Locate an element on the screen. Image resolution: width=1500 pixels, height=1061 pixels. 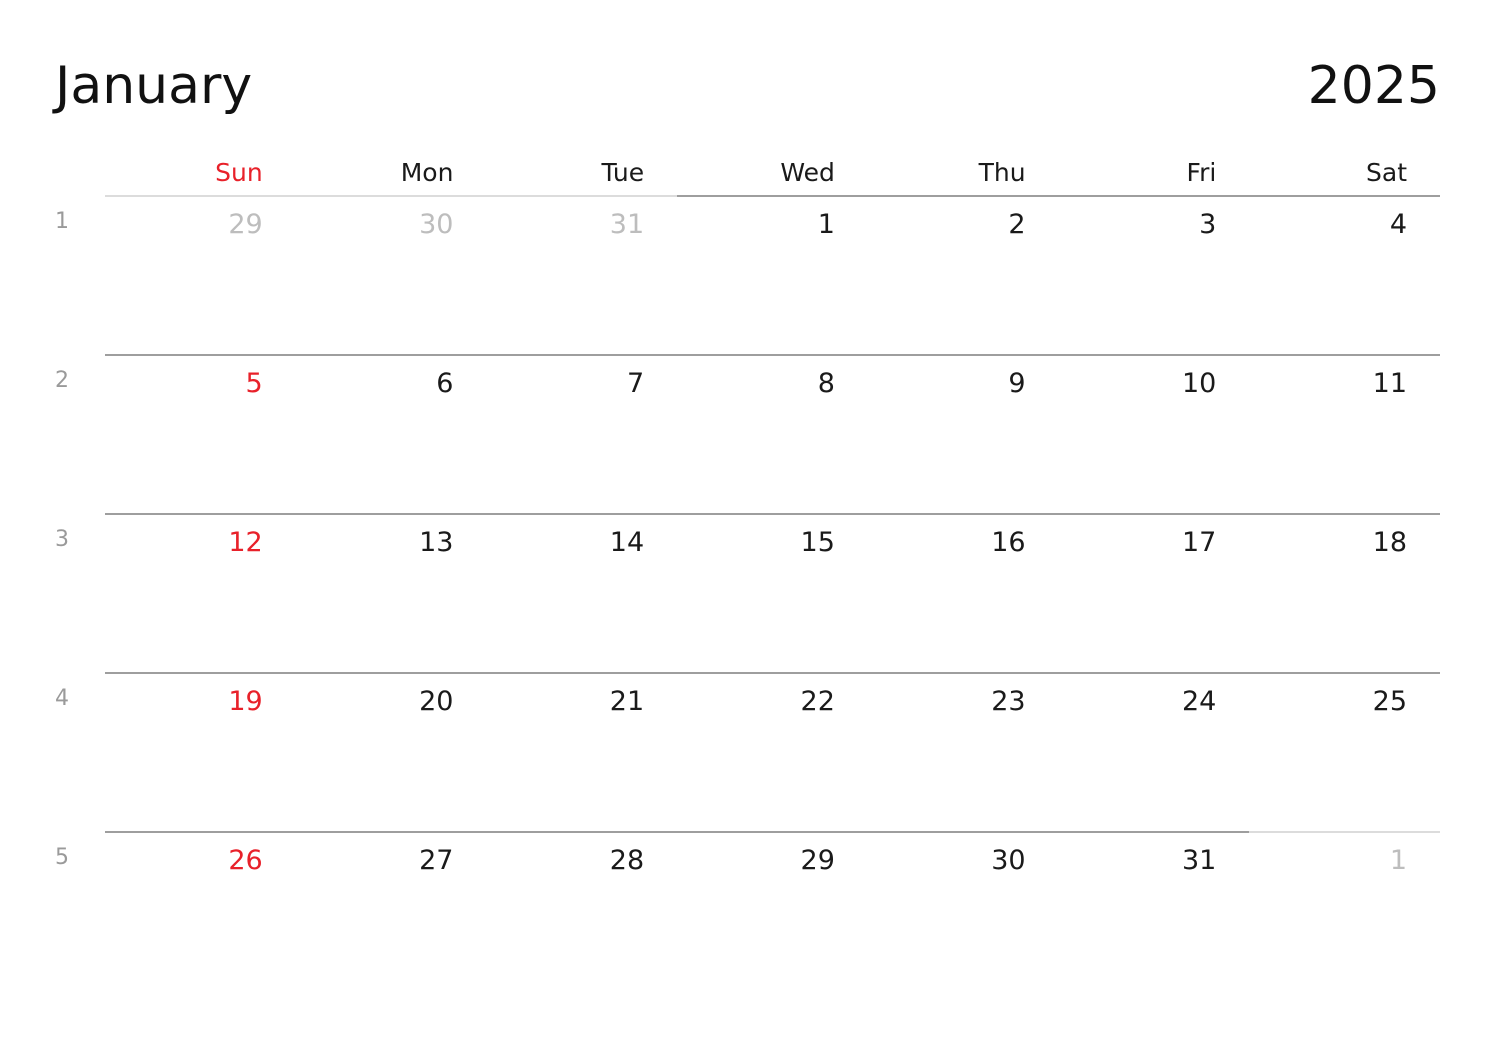
week-row: 1 29 30 31 1 2 3 4 is located at coordinates (748, 274).